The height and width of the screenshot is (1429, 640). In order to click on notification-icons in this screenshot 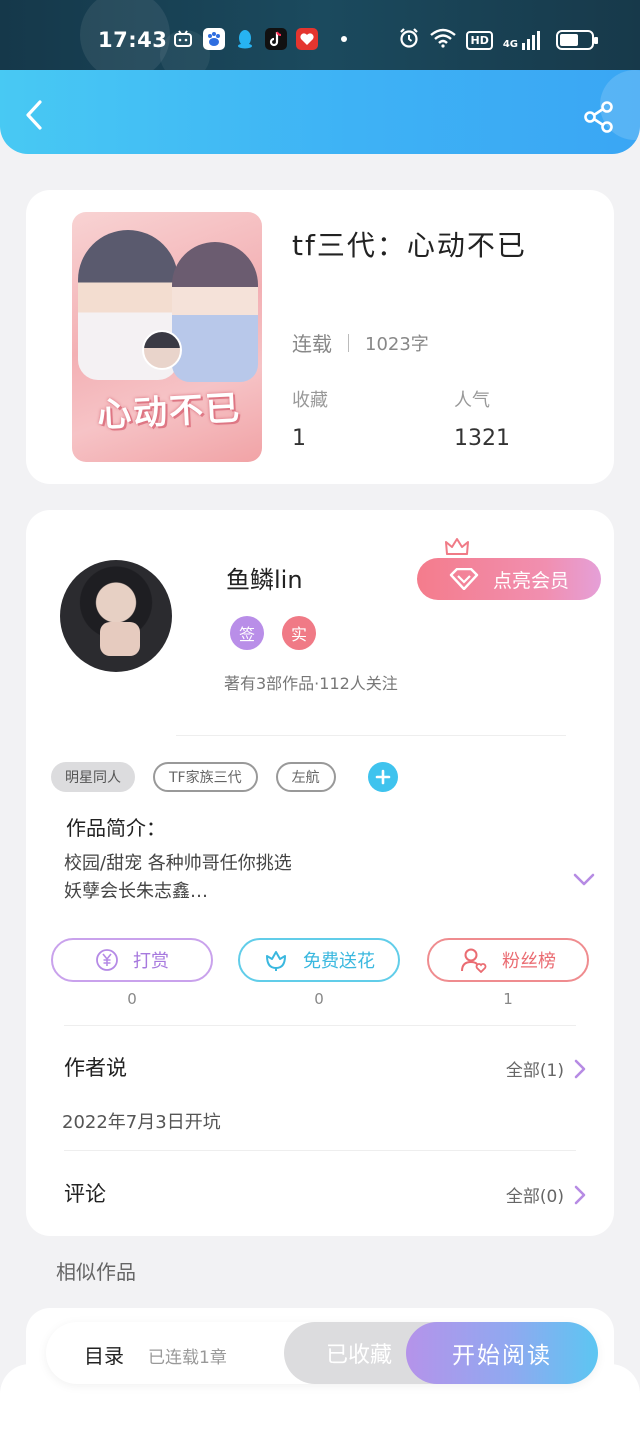, I will do `click(259, 39)`.